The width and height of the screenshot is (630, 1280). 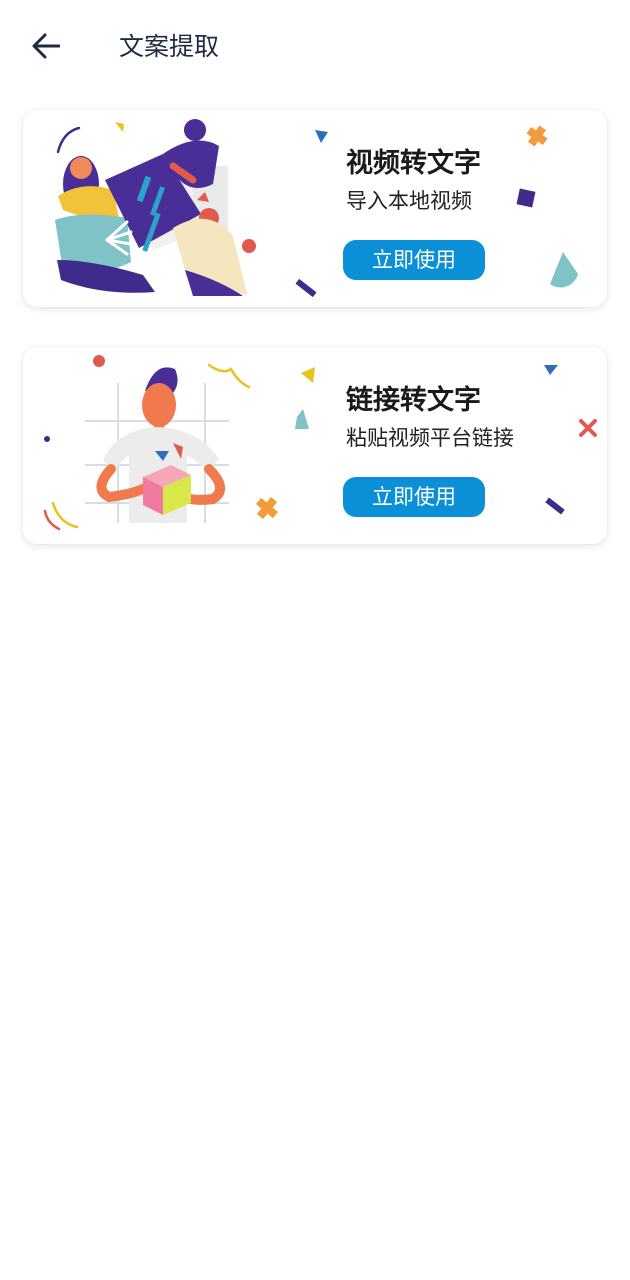 I want to click on person-with-gift-illustration, so click(x=320, y=443).